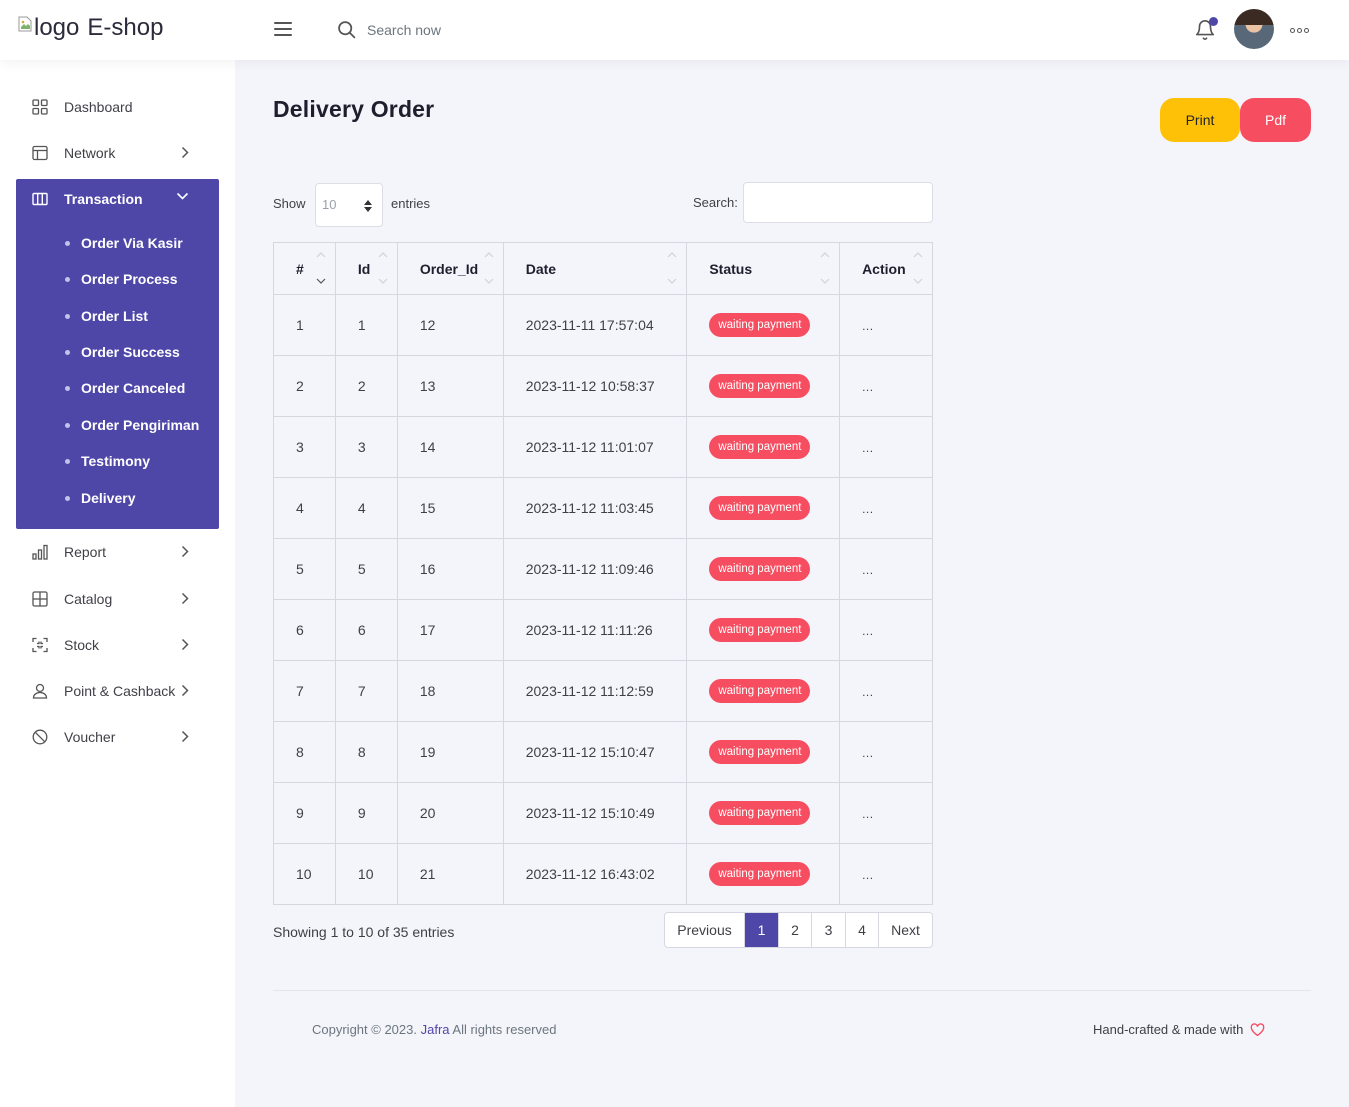 The image size is (1349, 1107). I want to click on notification-button, so click(1206, 30).